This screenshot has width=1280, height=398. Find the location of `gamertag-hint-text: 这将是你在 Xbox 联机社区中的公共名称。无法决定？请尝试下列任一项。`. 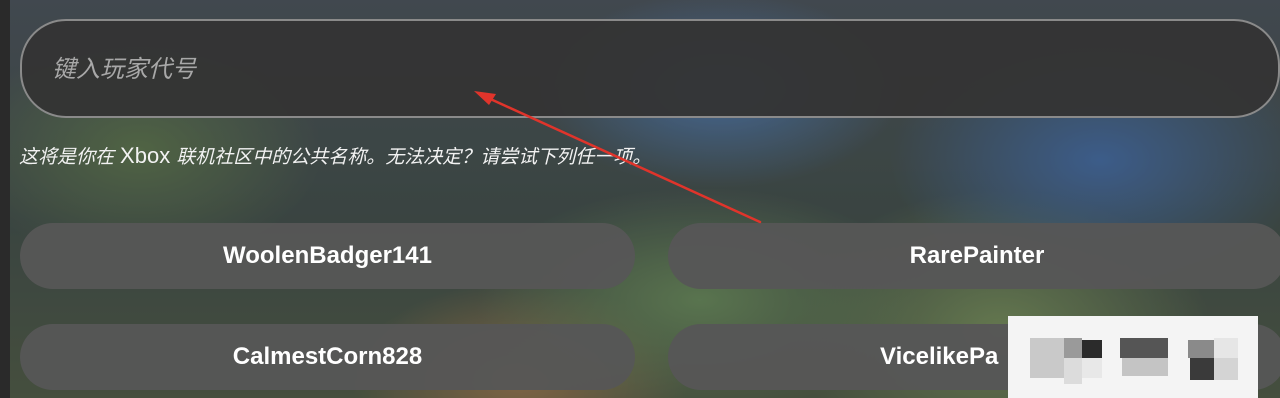

gamertag-hint-text: 这将是你在 Xbox 联机社区中的公共名称。无法决定？请尝试下列任一项。 is located at coordinates (519, 155).